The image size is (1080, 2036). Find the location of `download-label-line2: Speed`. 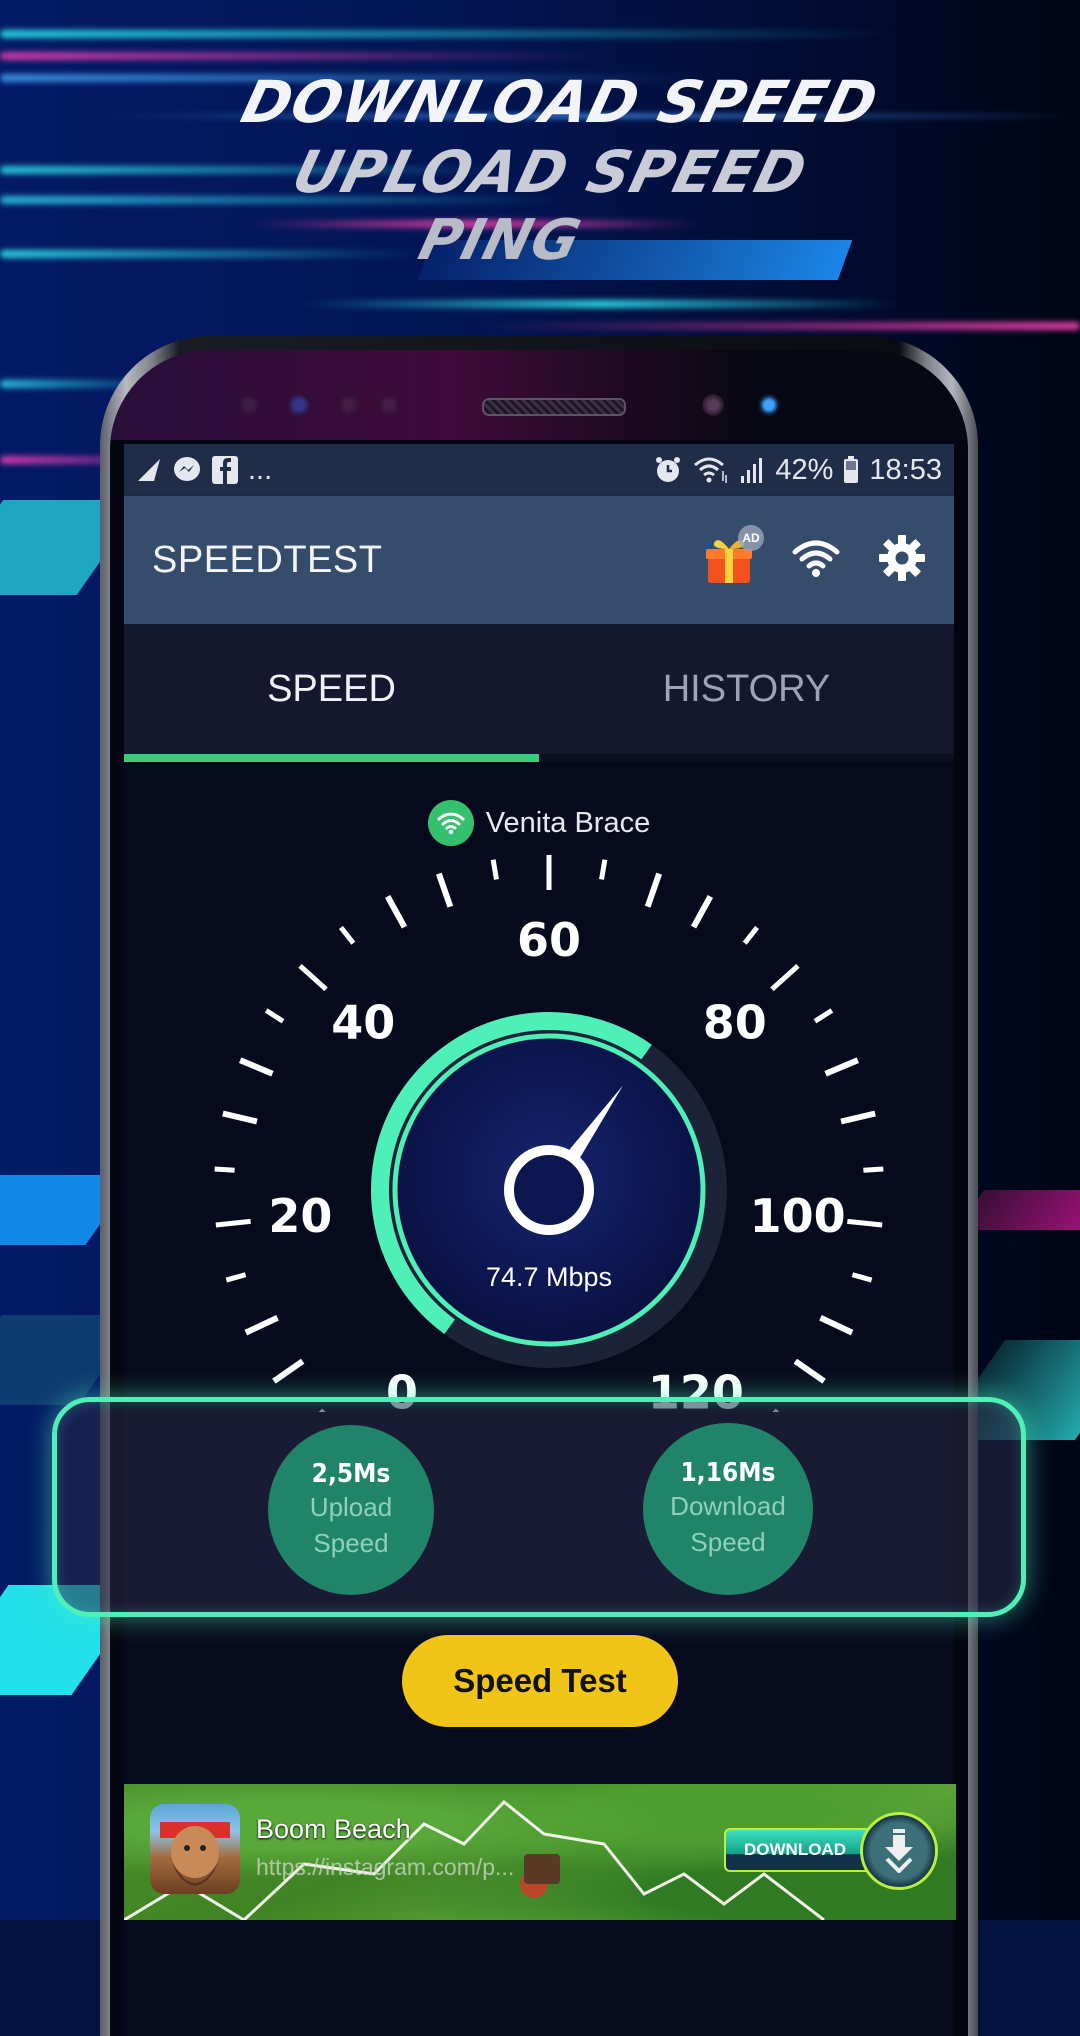

download-label-line2: Speed is located at coordinates (728, 1542).